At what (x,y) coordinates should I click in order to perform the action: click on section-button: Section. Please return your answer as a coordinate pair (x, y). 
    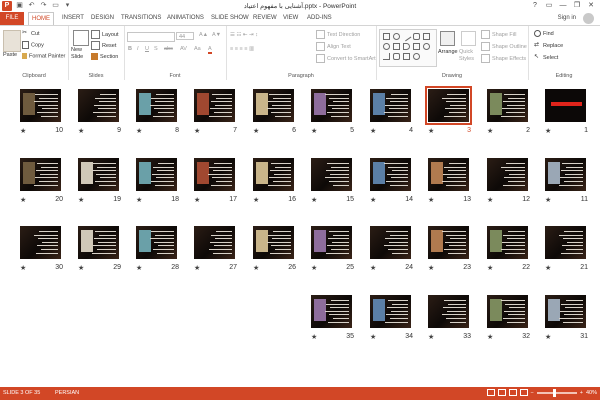
    Looking at the image, I should click on (104, 56).